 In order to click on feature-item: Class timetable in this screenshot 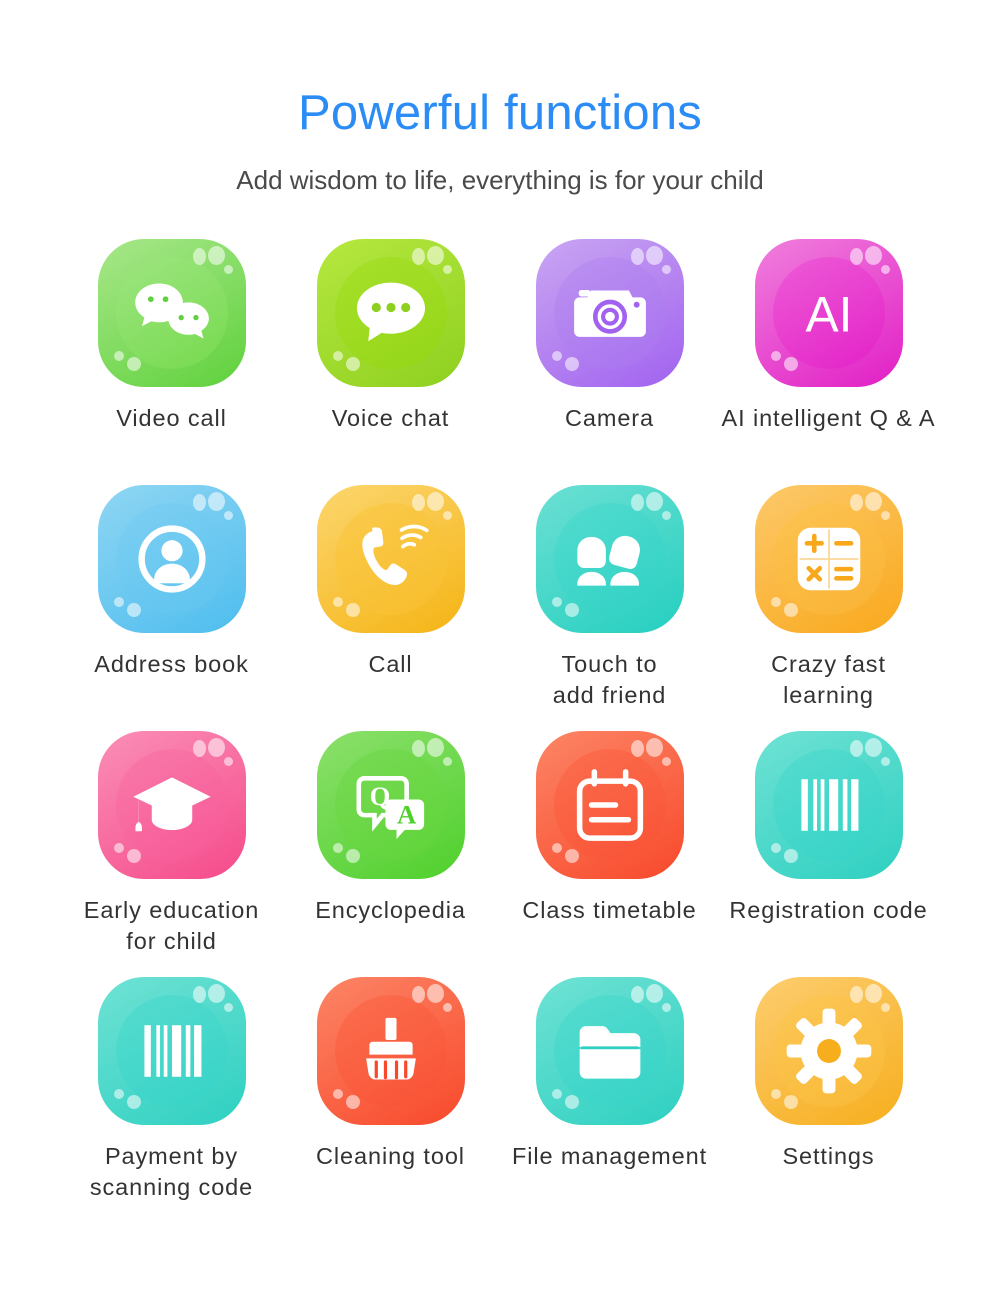, I will do `click(609, 853)`.